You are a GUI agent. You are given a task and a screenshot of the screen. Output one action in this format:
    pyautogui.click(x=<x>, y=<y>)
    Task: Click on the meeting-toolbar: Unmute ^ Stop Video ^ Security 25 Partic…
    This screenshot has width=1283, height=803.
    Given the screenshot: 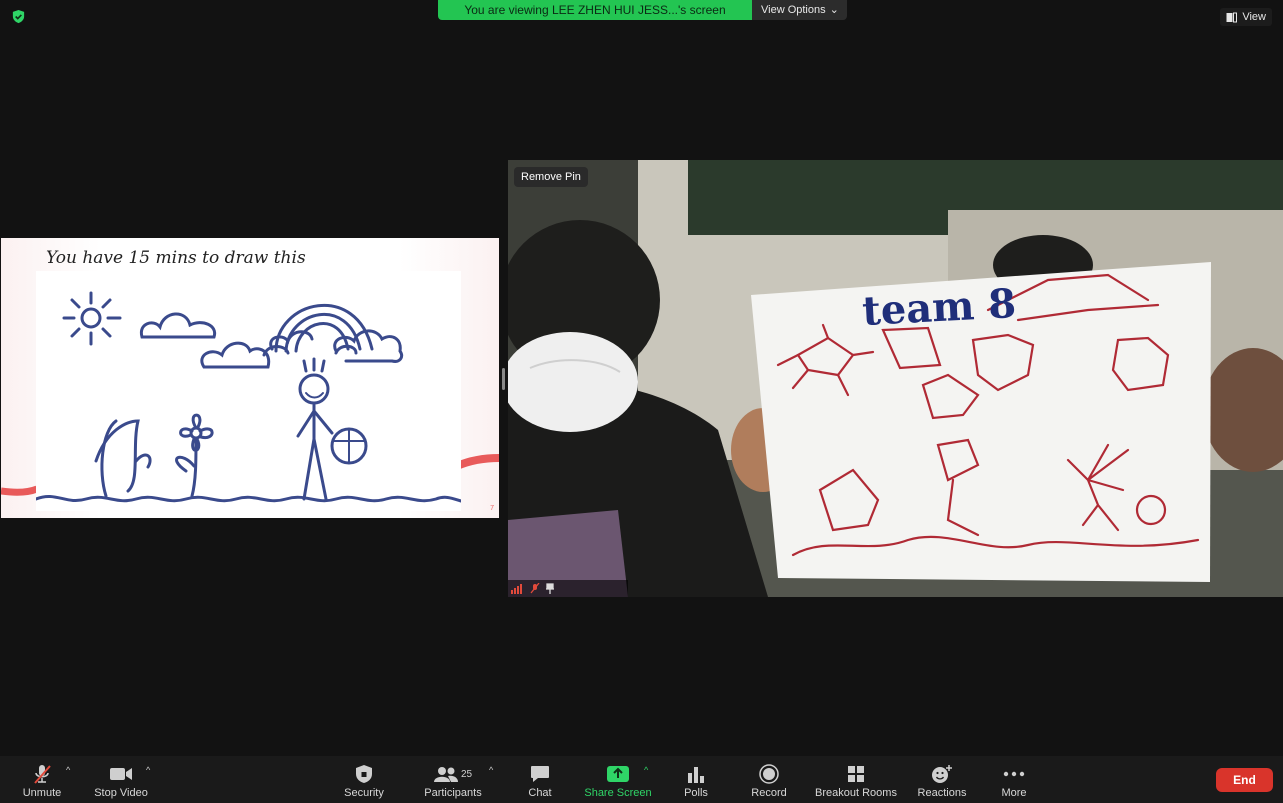 What is the action you would take?
    pyautogui.click(x=641, y=779)
    